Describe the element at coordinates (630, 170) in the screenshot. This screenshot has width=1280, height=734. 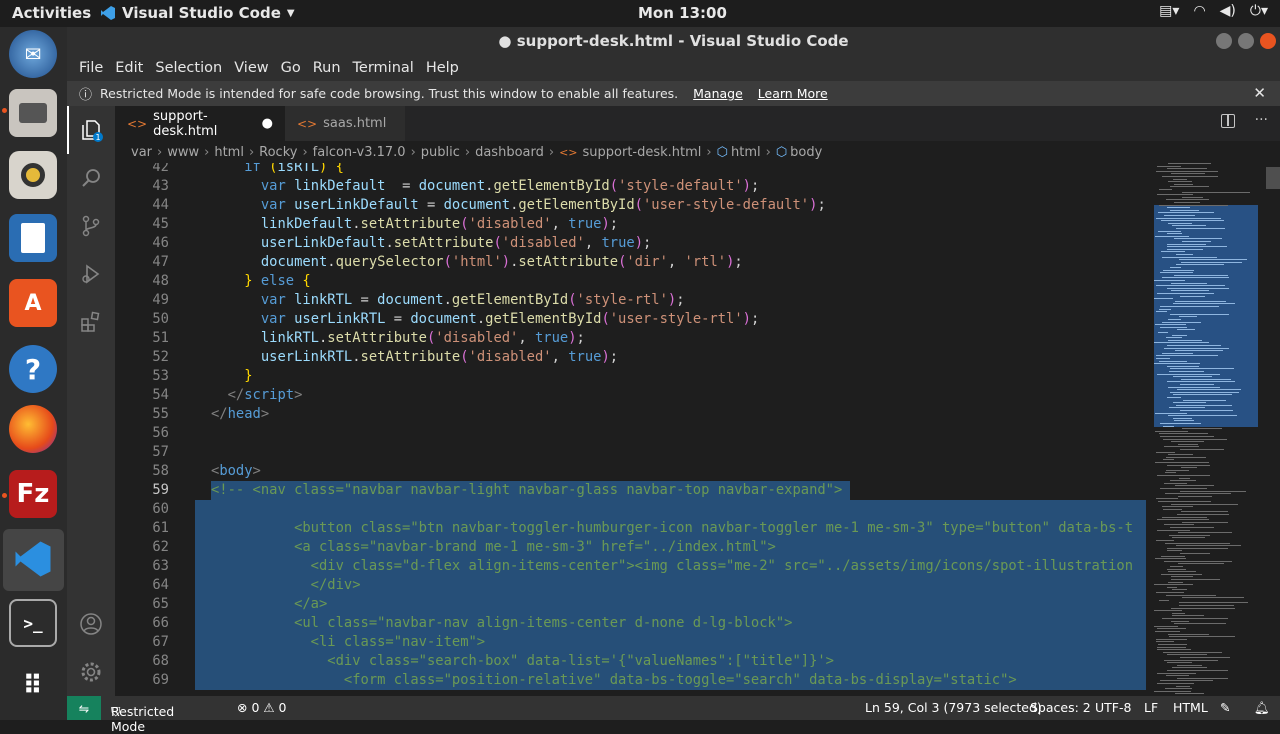
I see `code-line: 42 if (isRTL) {` at that location.